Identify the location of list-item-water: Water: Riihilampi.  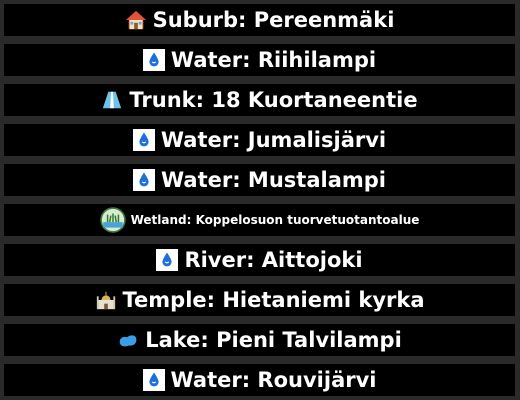
(259, 60).